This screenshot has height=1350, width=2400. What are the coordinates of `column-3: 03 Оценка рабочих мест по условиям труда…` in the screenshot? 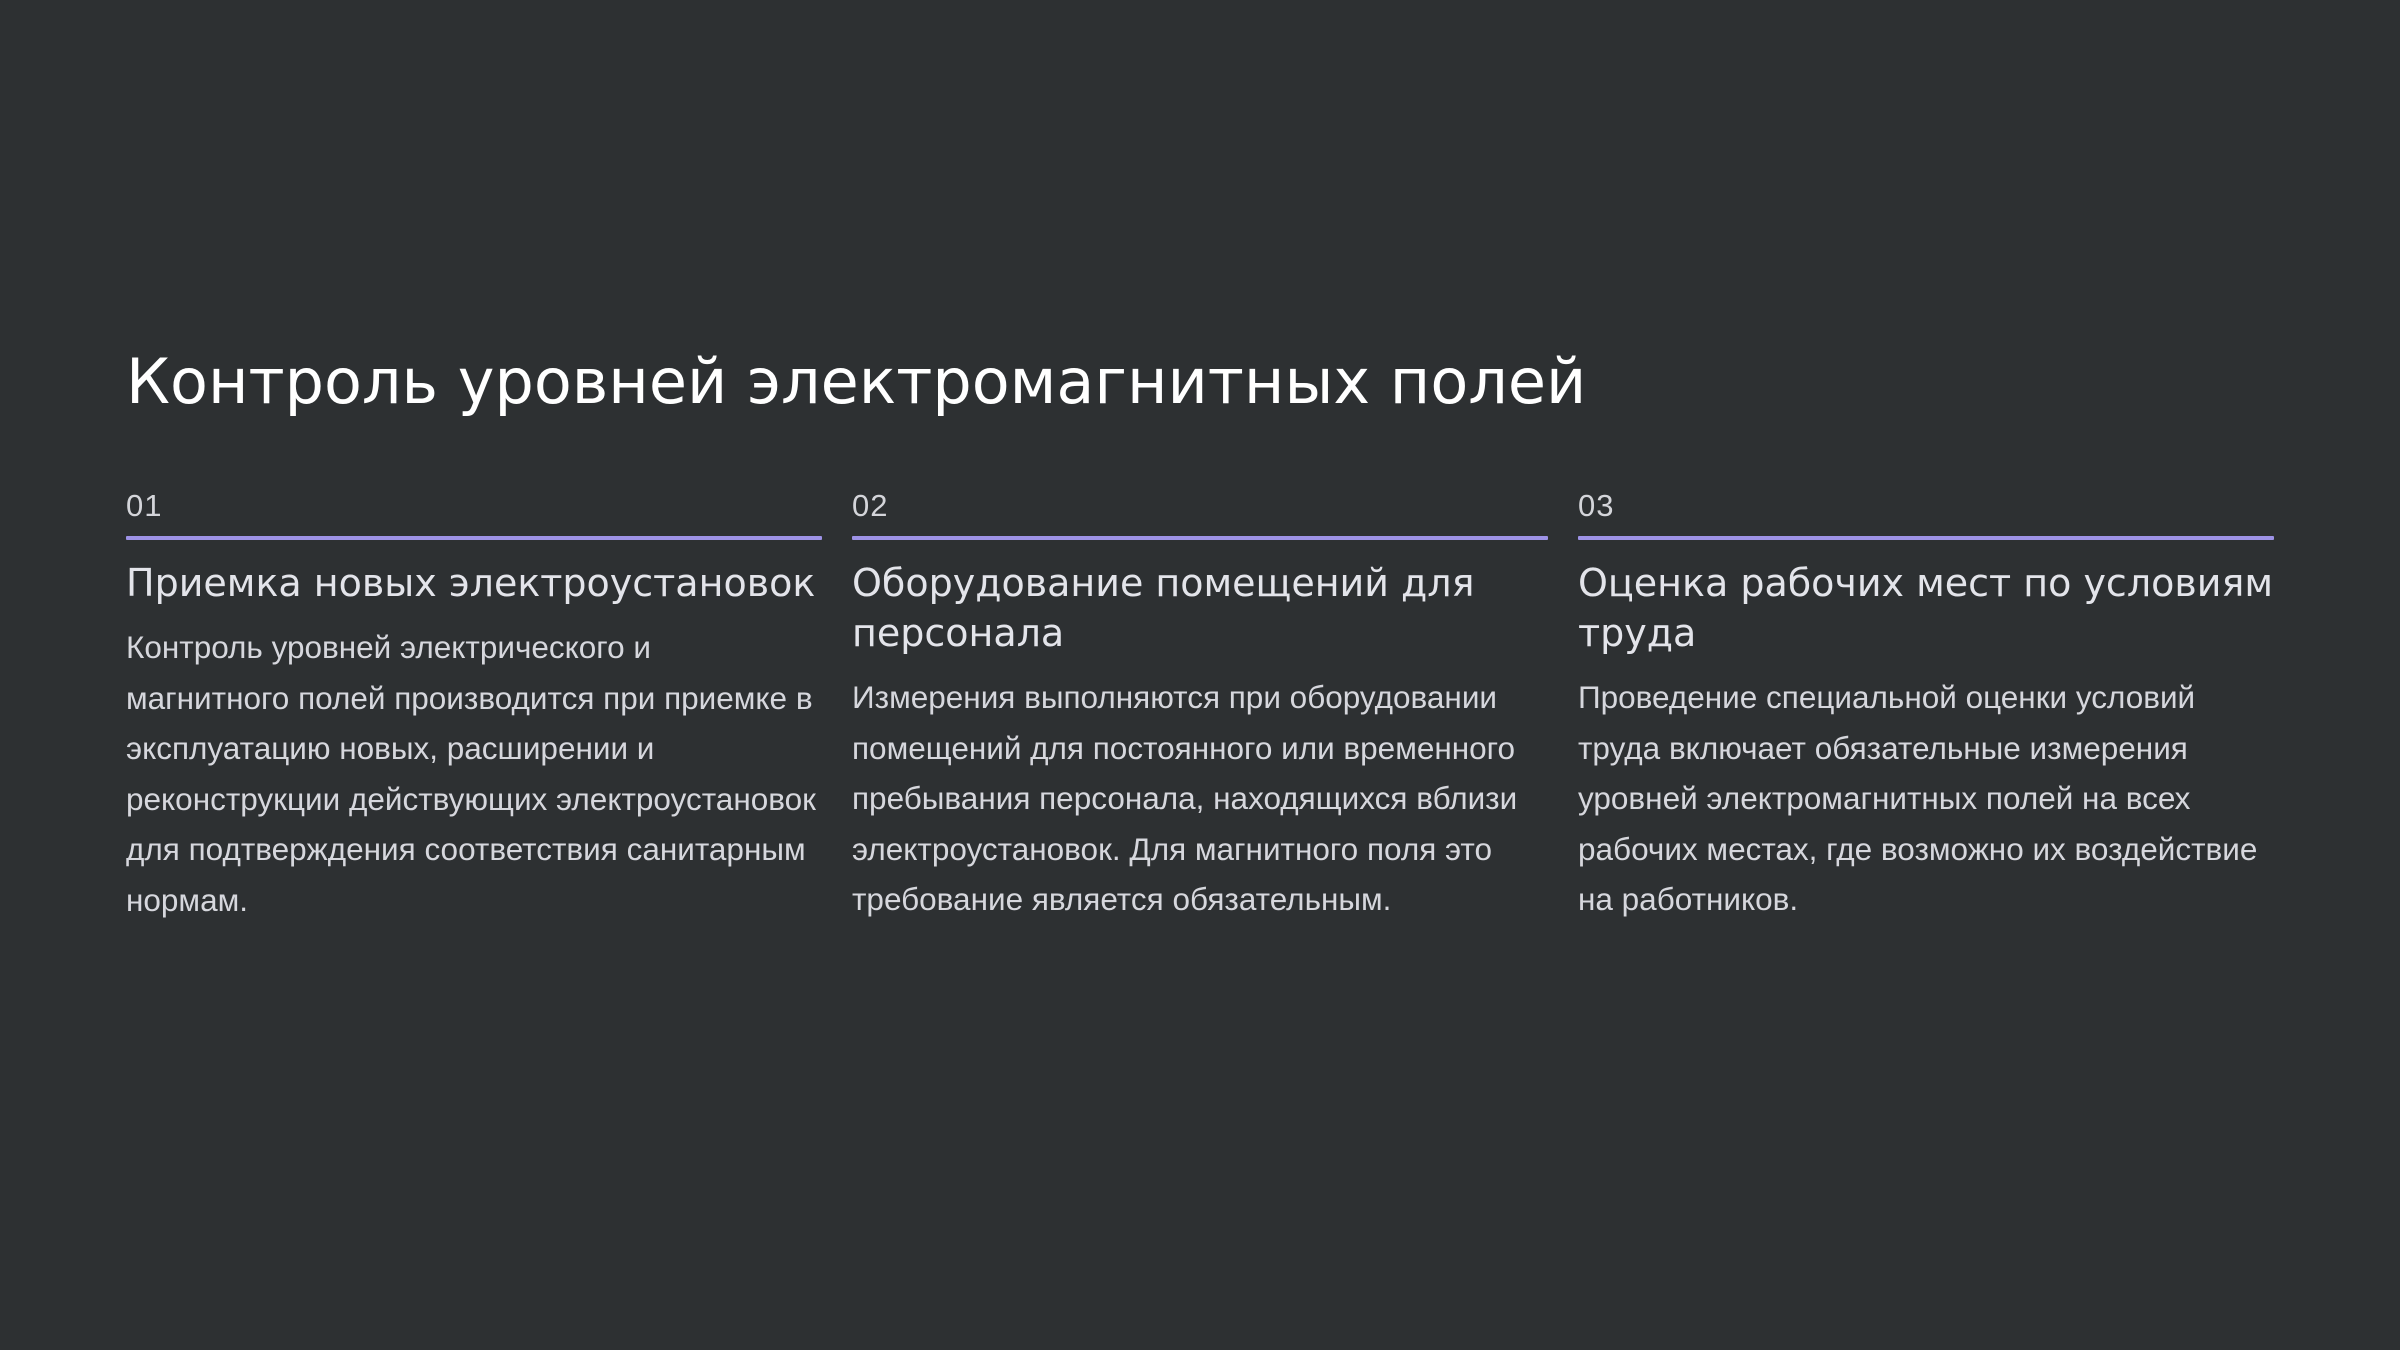 It's located at (1926, 705).